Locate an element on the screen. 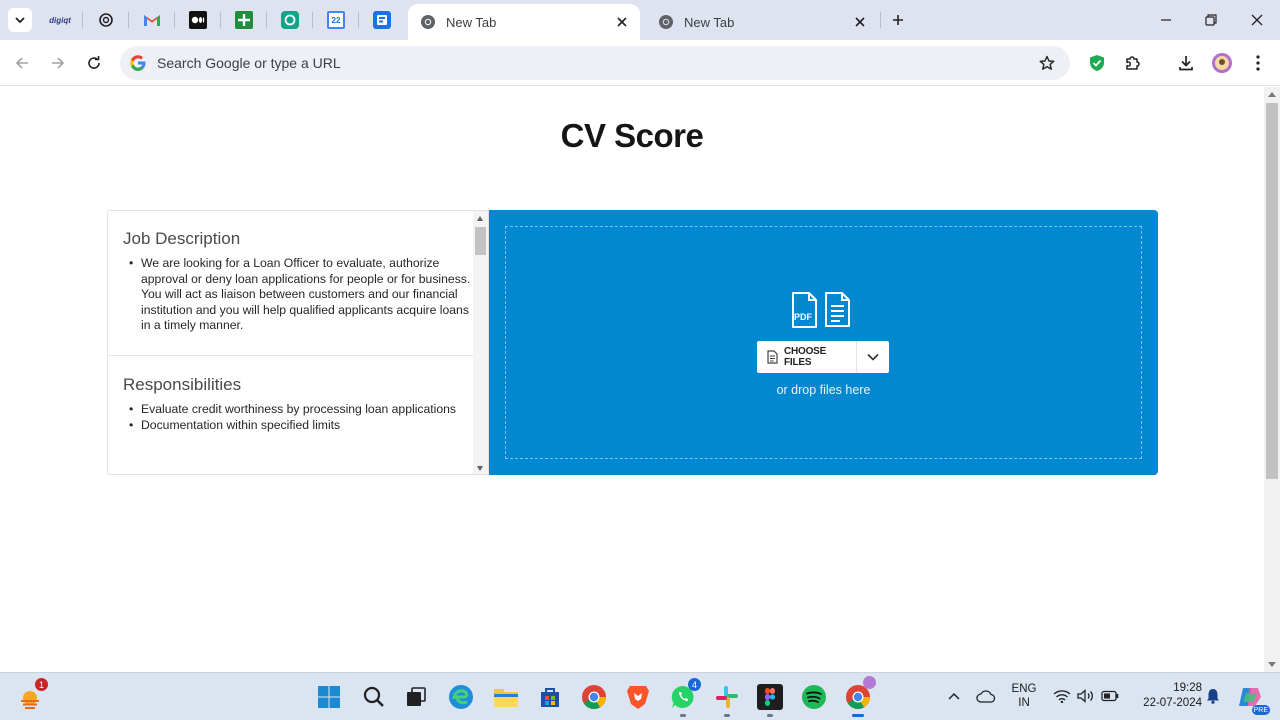 The height and width of the screenshot is (720, 1280). task-view-icon is located at coordinates (416, 696).